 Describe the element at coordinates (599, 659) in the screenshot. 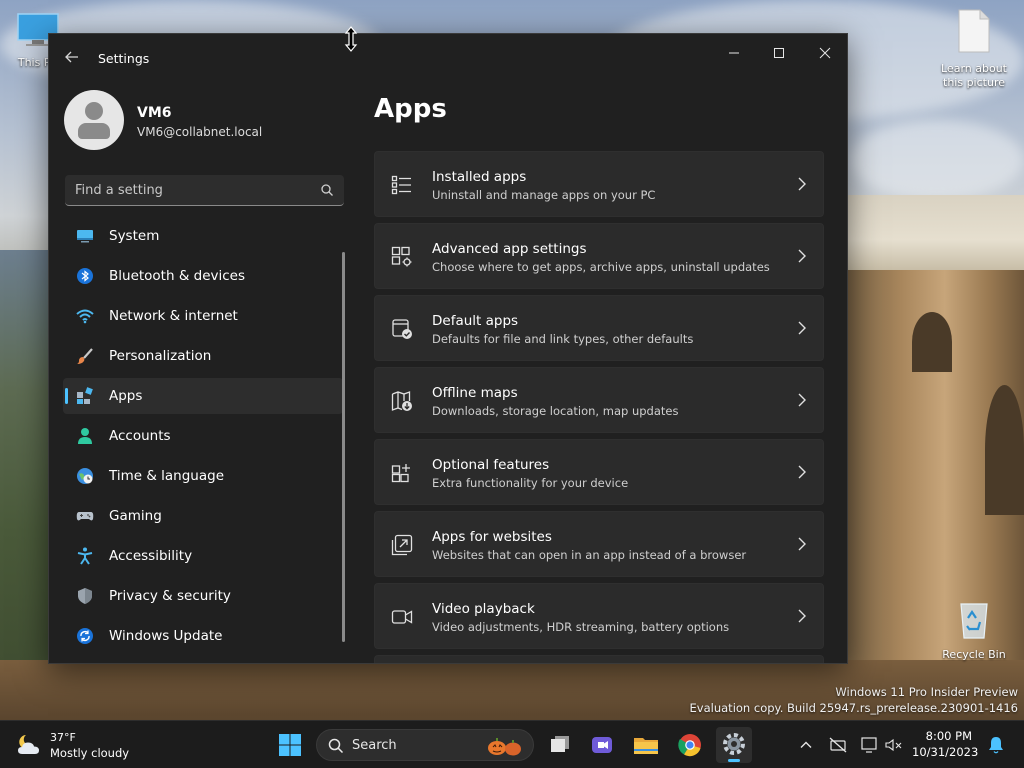

I see `card-partially-visible` at that location.